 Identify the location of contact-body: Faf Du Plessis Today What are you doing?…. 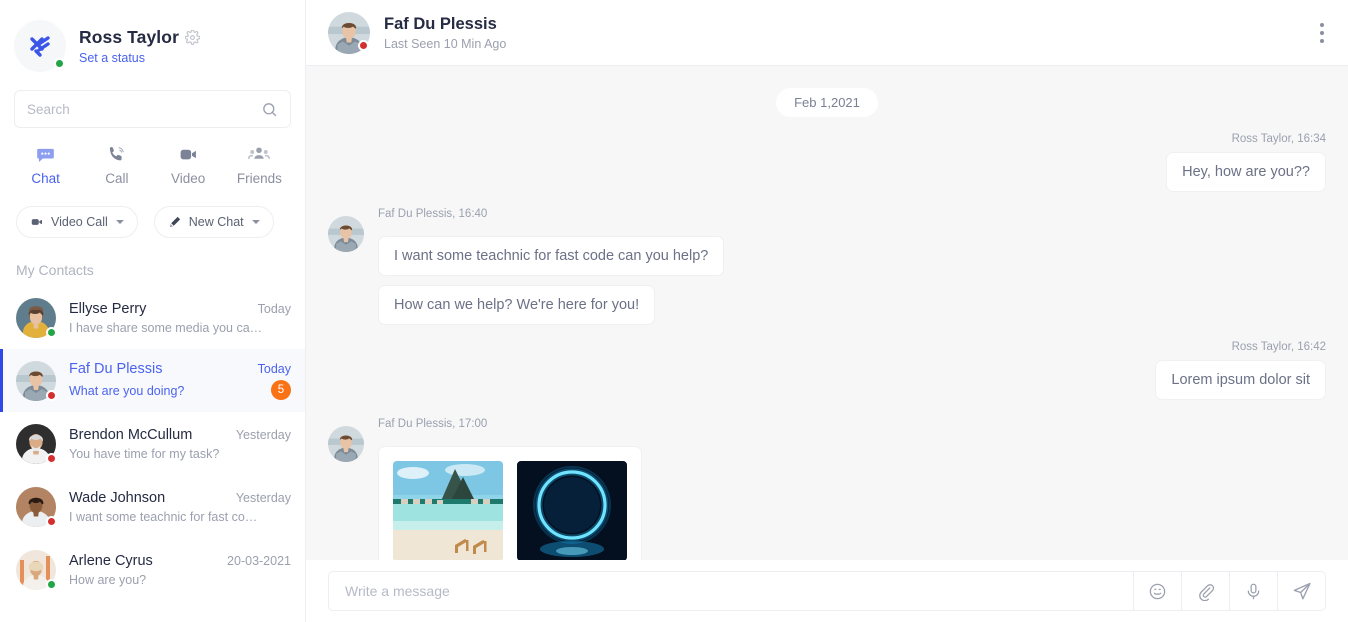
(180, 380).